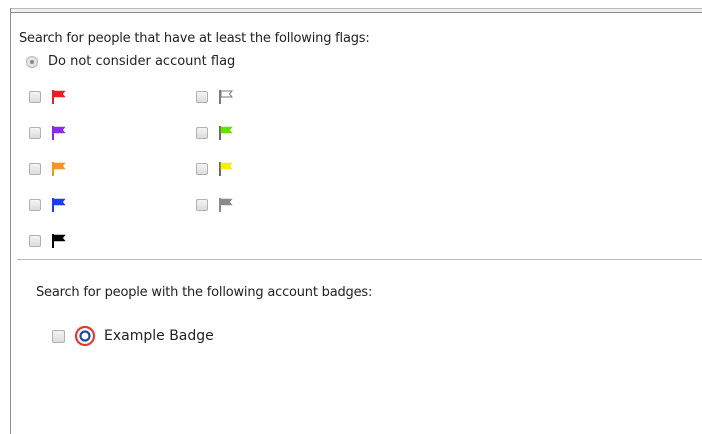 This screenshot has height=434, width=702. I want to click on panel-top-border, so click(356, 10).